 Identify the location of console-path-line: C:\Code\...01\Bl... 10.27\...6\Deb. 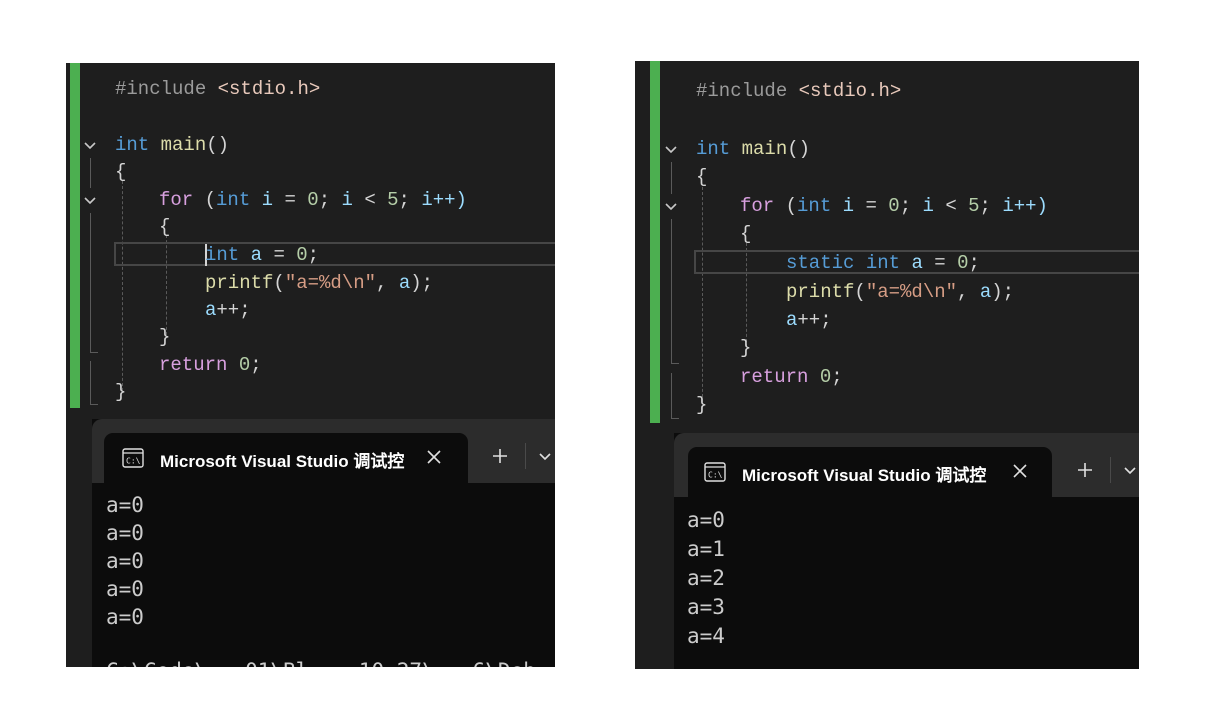
(321, 663).